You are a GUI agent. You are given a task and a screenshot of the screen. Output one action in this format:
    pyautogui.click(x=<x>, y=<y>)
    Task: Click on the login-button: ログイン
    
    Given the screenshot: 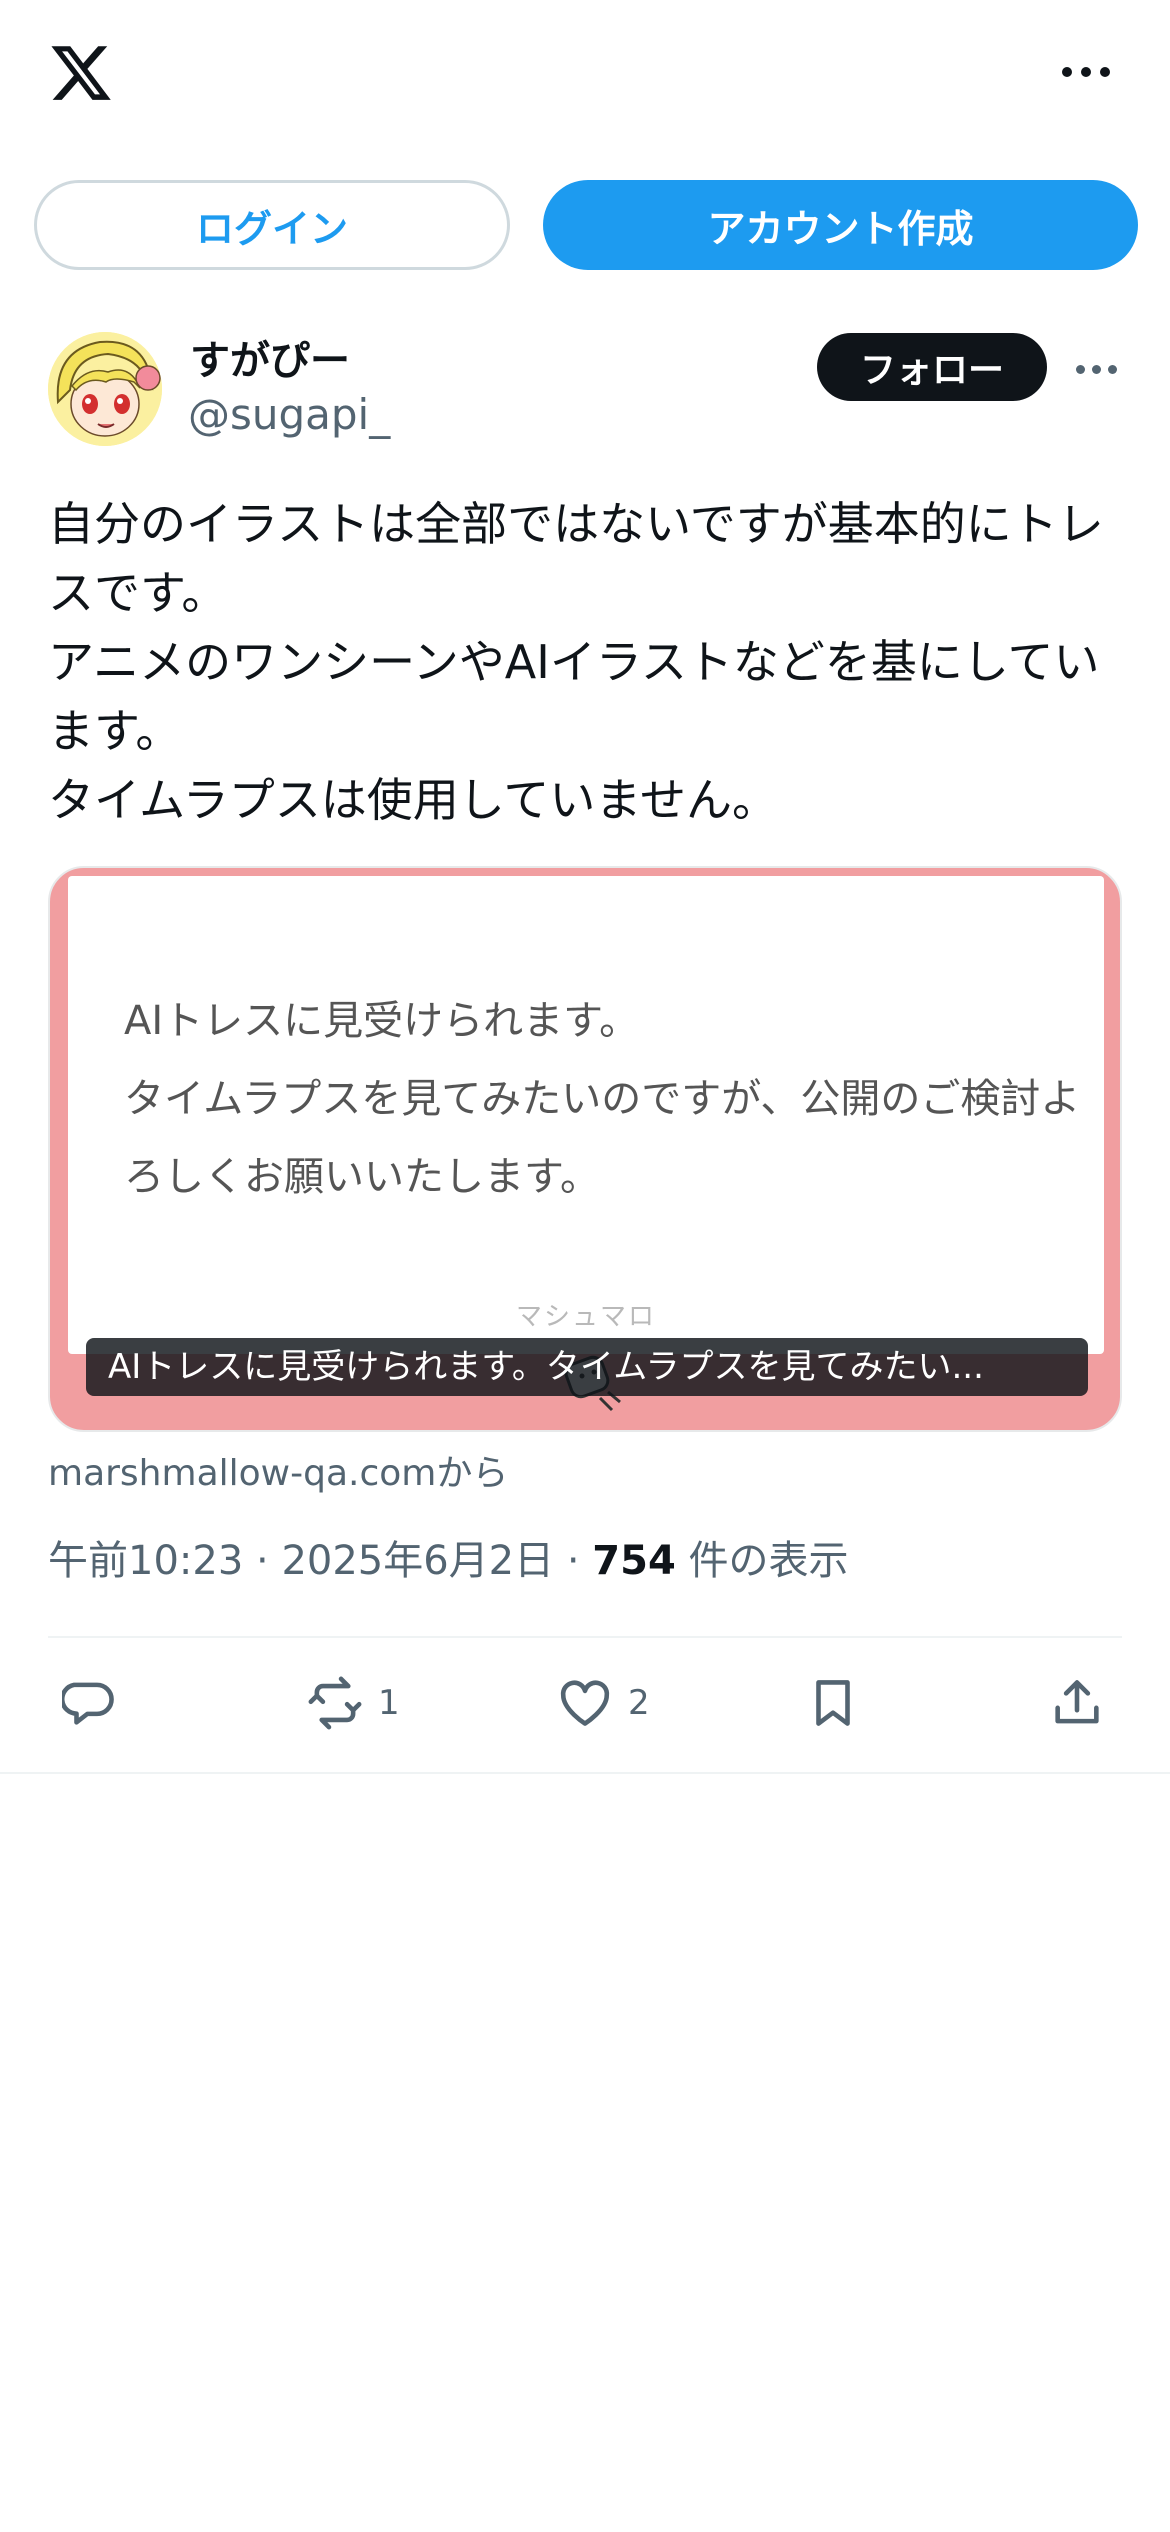 What is the action you would take?
    pyautogui.click(x=272, y=225)
    